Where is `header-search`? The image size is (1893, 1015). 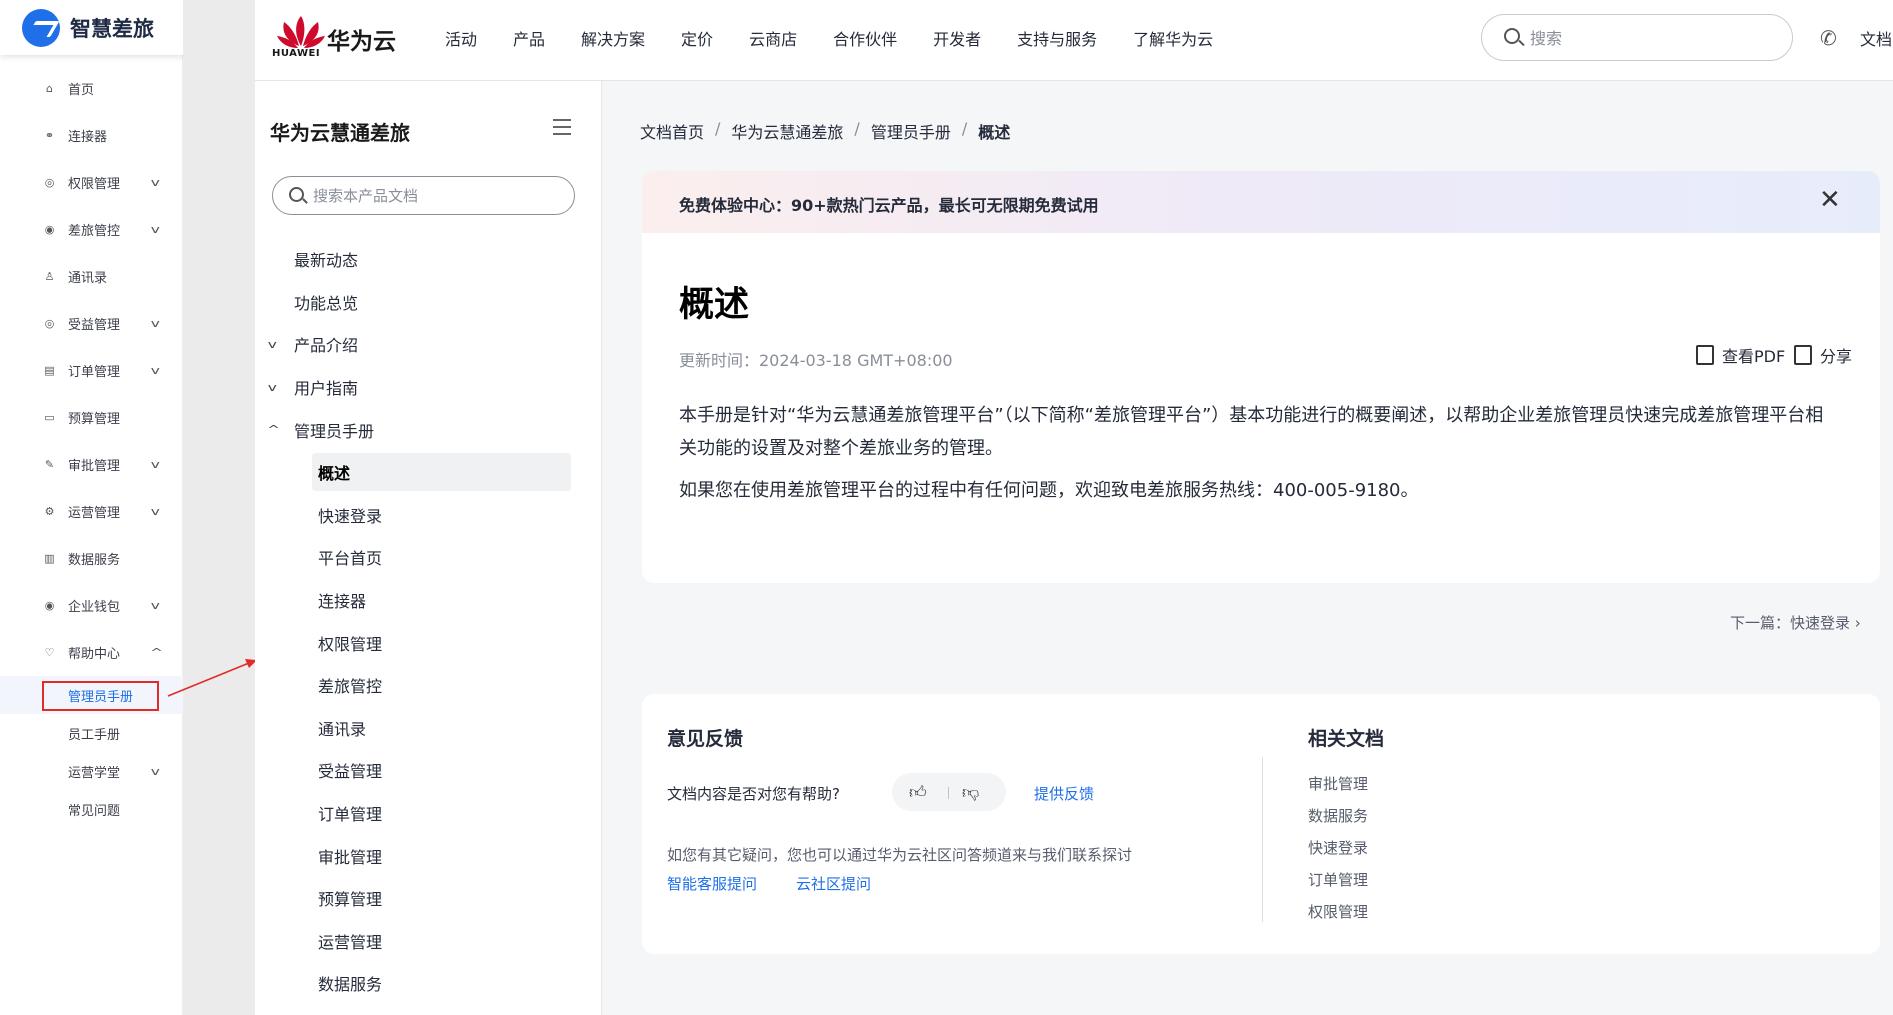 header-search is located at coordinates (1637, 37).